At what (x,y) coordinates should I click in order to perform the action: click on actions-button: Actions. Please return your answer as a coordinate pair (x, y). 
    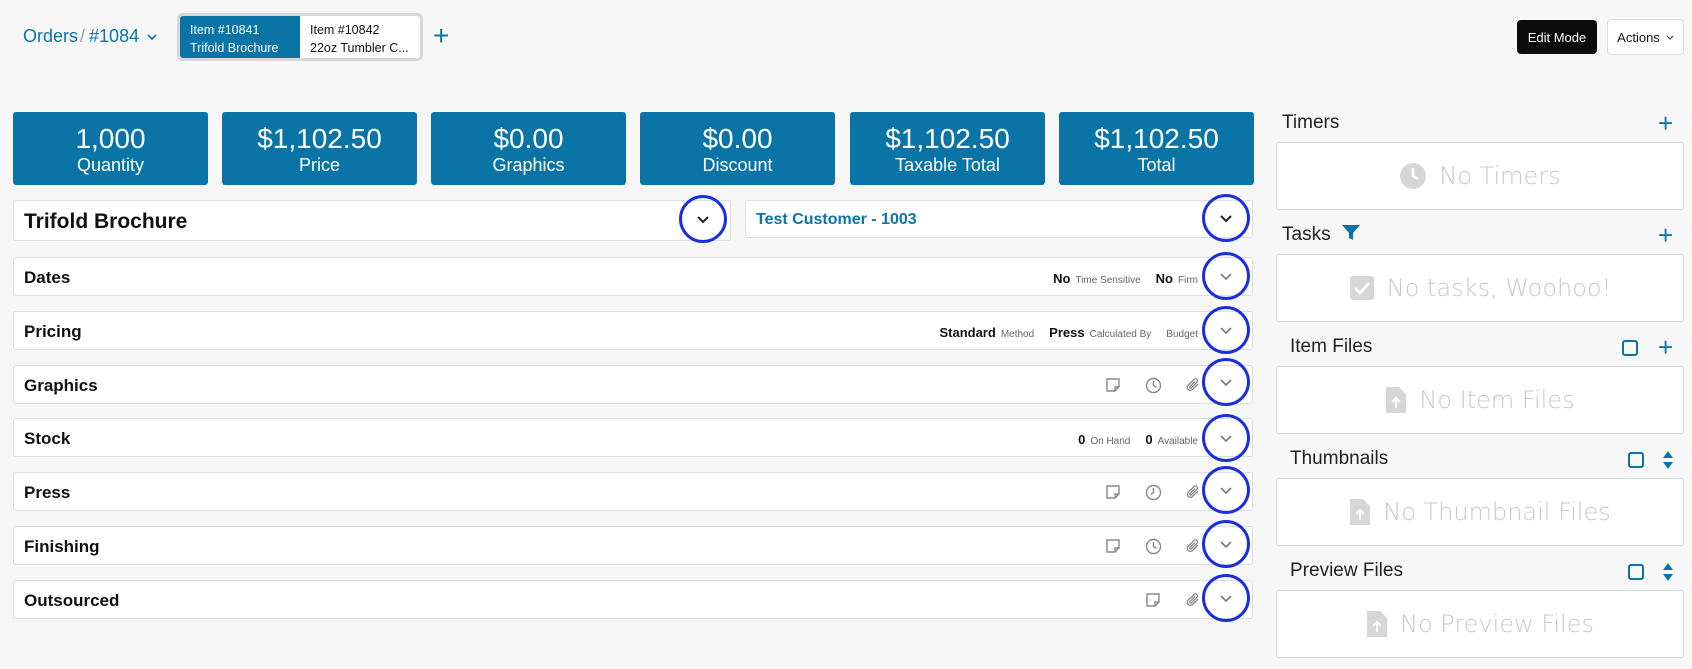
    Looking at the image, I should click on (1645, 37).